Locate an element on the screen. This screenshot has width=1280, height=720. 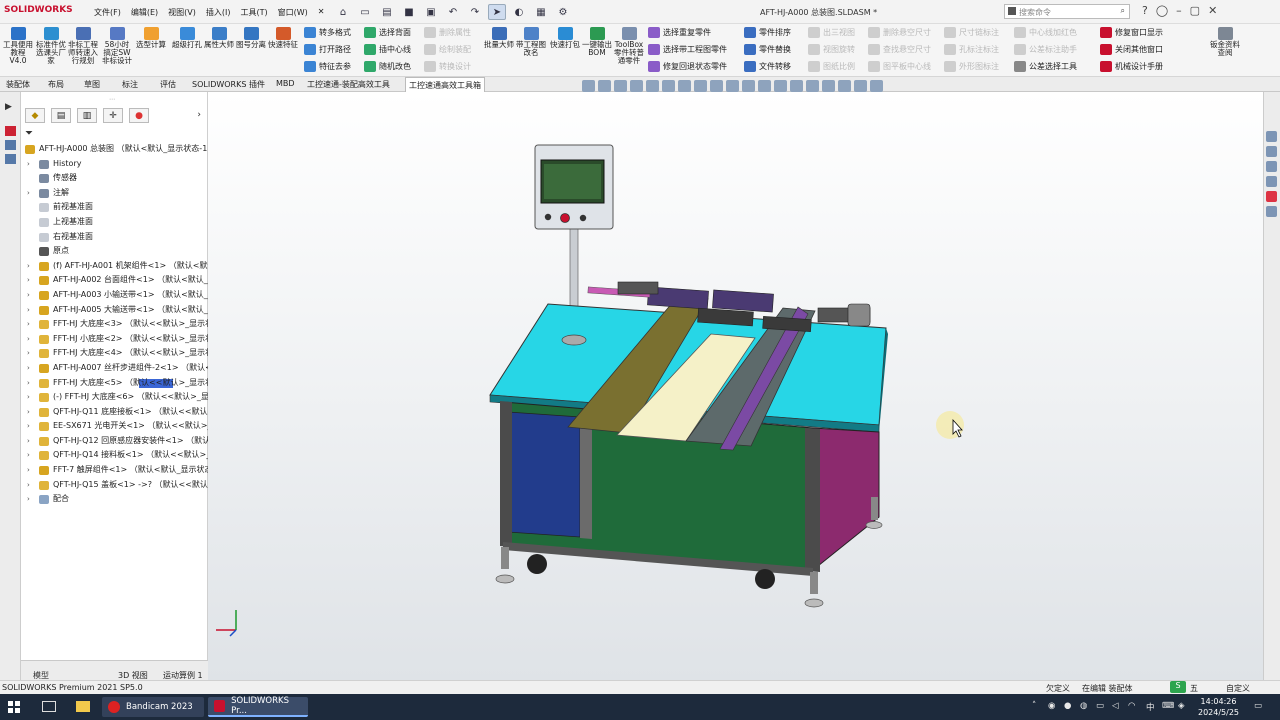
ribbon-cmd-0-0: 转多格式 is located at coordinates (327, 32).